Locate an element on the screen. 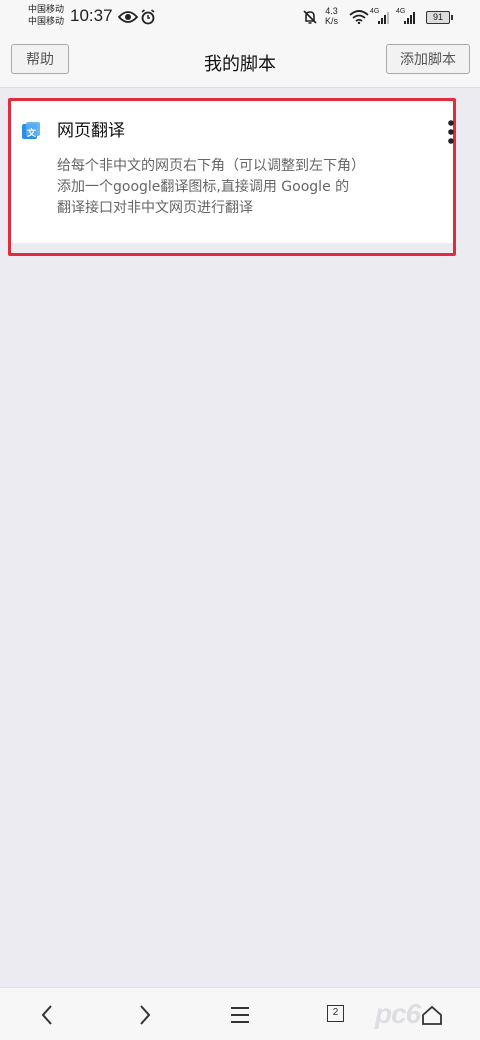 The height and width of the screenshot is (1040, 480). back-button is located at coordinates (47, 1015).